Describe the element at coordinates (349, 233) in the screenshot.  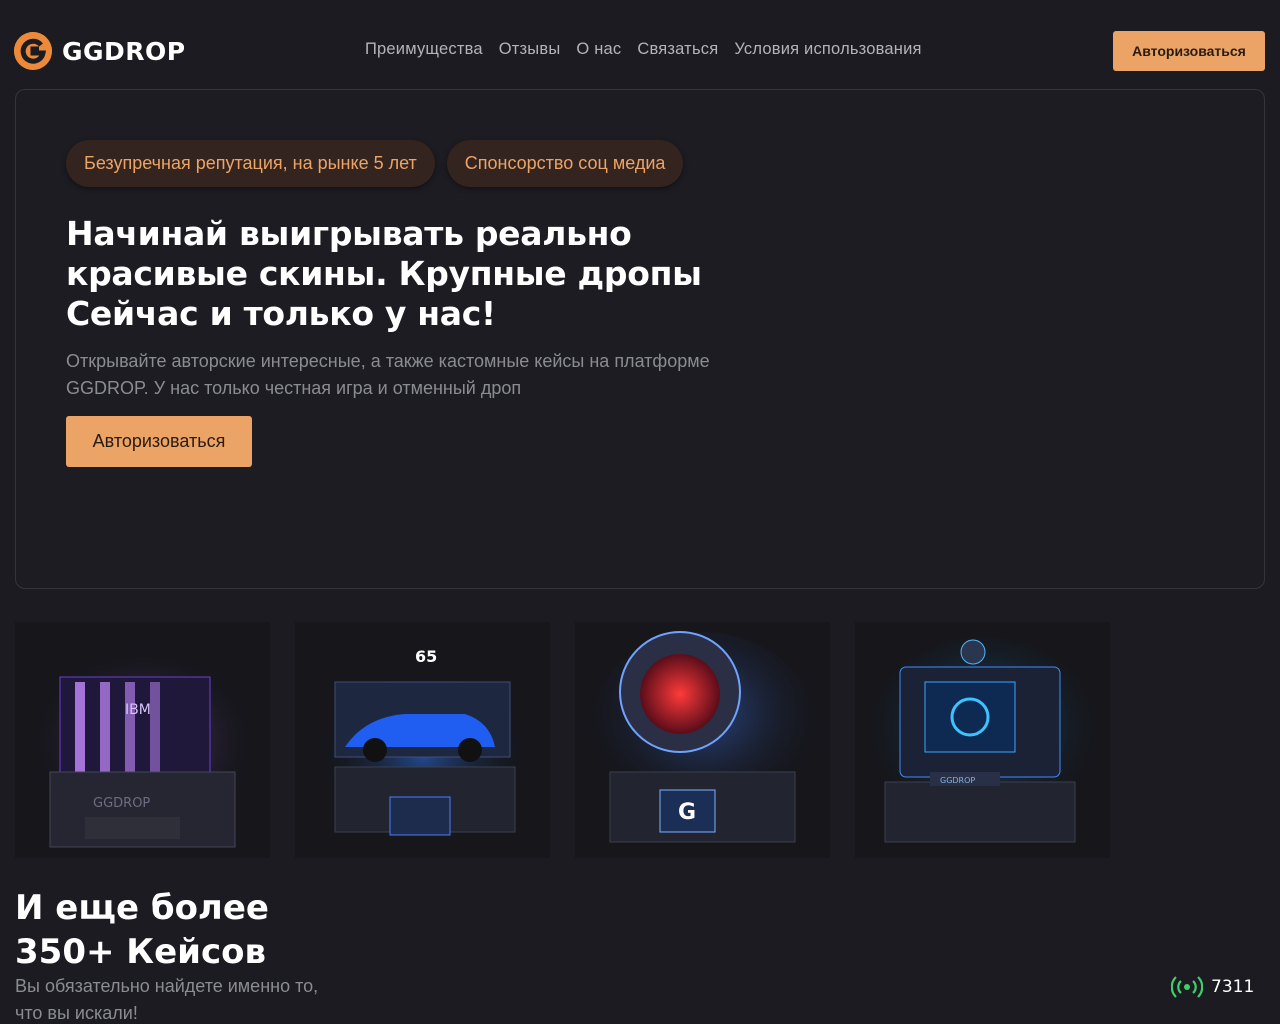
I see `hero-title-line: Начинай выигрывать реально` at that location.